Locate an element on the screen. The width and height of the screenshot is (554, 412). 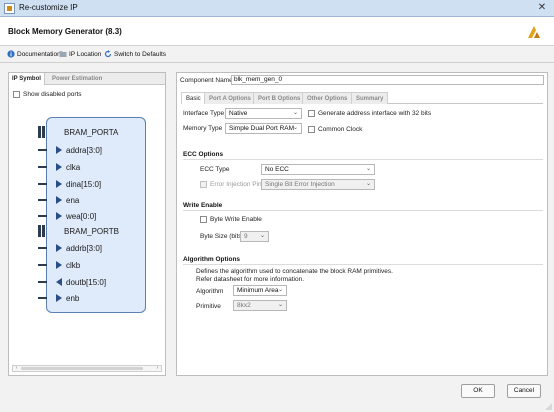
tab-port-a-options: Port A Options is located at coordinates (230, 98).